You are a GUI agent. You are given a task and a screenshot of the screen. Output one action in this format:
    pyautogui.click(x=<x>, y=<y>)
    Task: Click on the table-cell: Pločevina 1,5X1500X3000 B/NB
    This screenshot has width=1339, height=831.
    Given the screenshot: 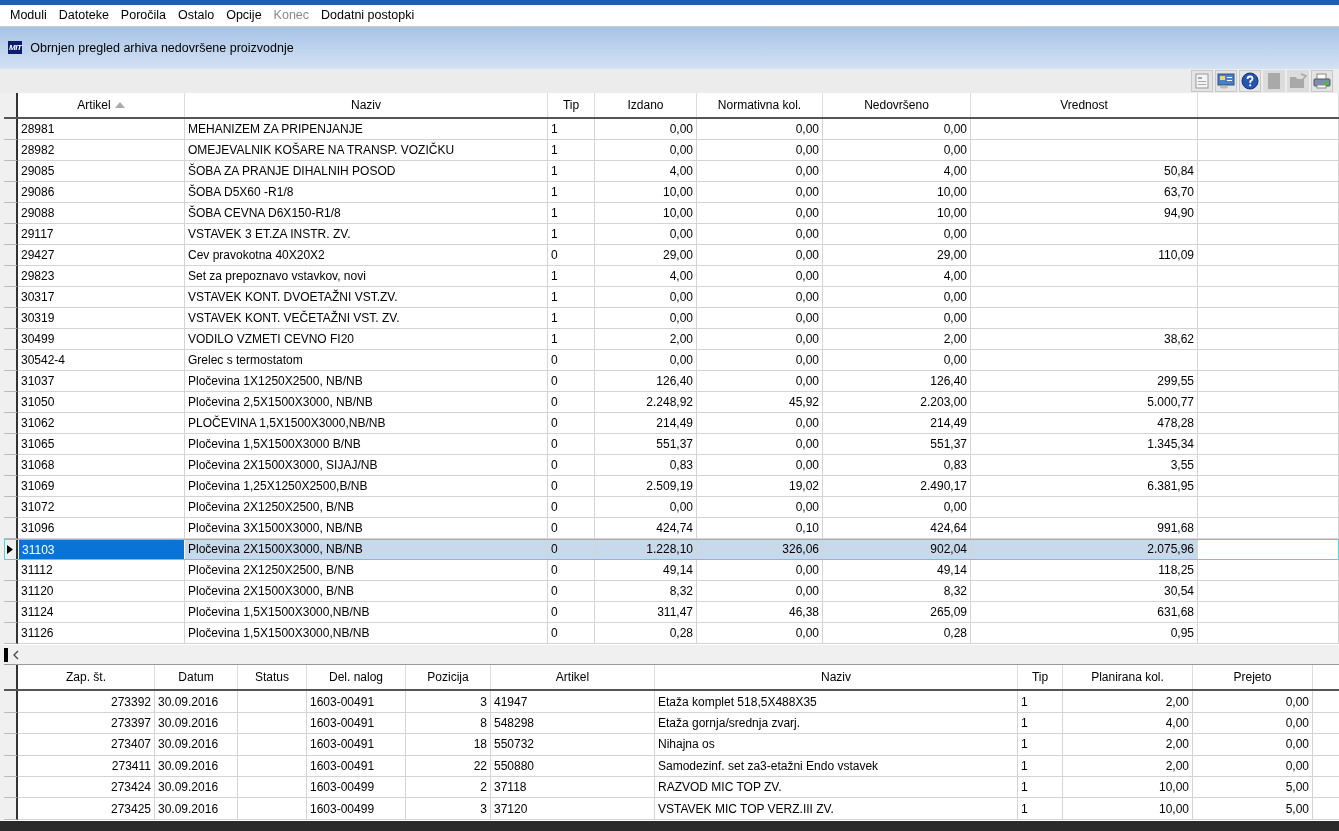 What is the action you would take?
    pyautogui.click(x=366, y=445)
    